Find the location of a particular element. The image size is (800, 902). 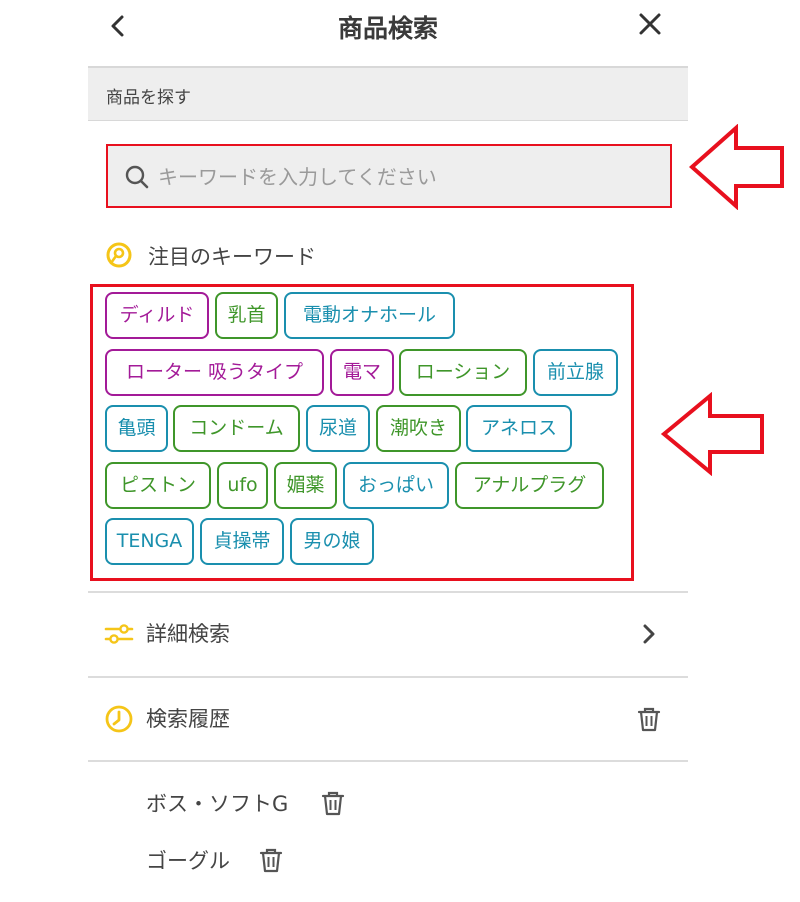

keyword-tag: ローション is located at coordinates (463, 372).